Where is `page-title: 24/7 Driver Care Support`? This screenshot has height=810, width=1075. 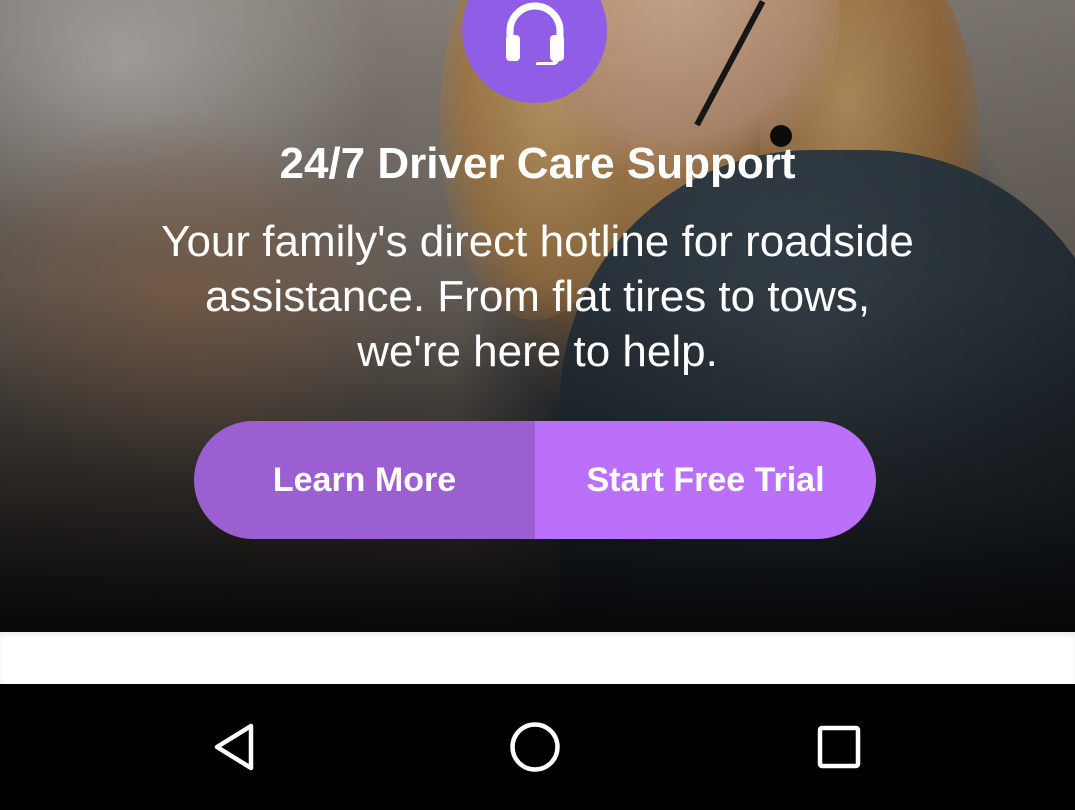 page-title: 24/7 Driver Care Support is located at coordinates (537, 163).